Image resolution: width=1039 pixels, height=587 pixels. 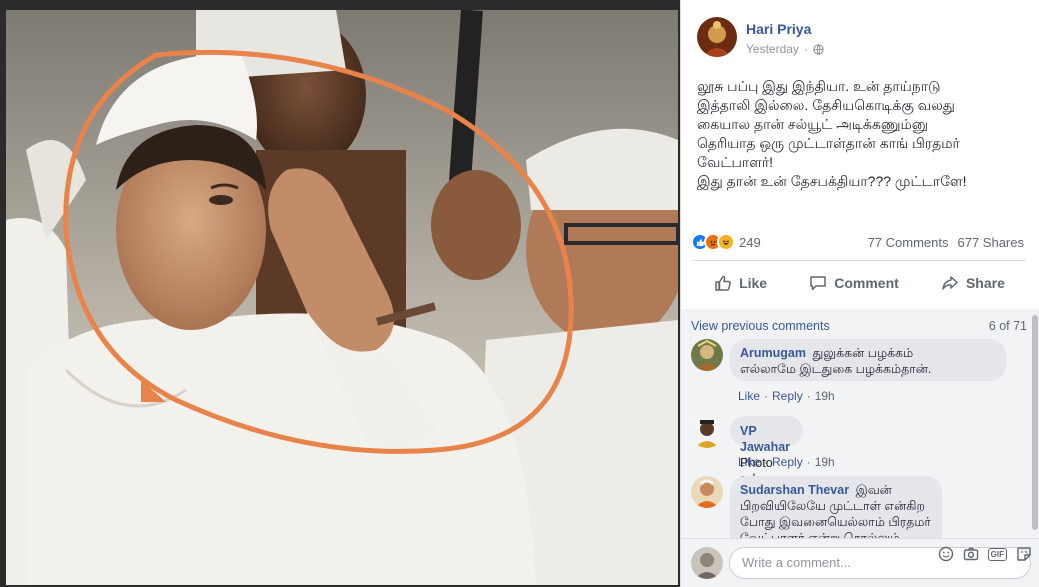 I want to click on emoji-icon, so click(x=946, y=554).